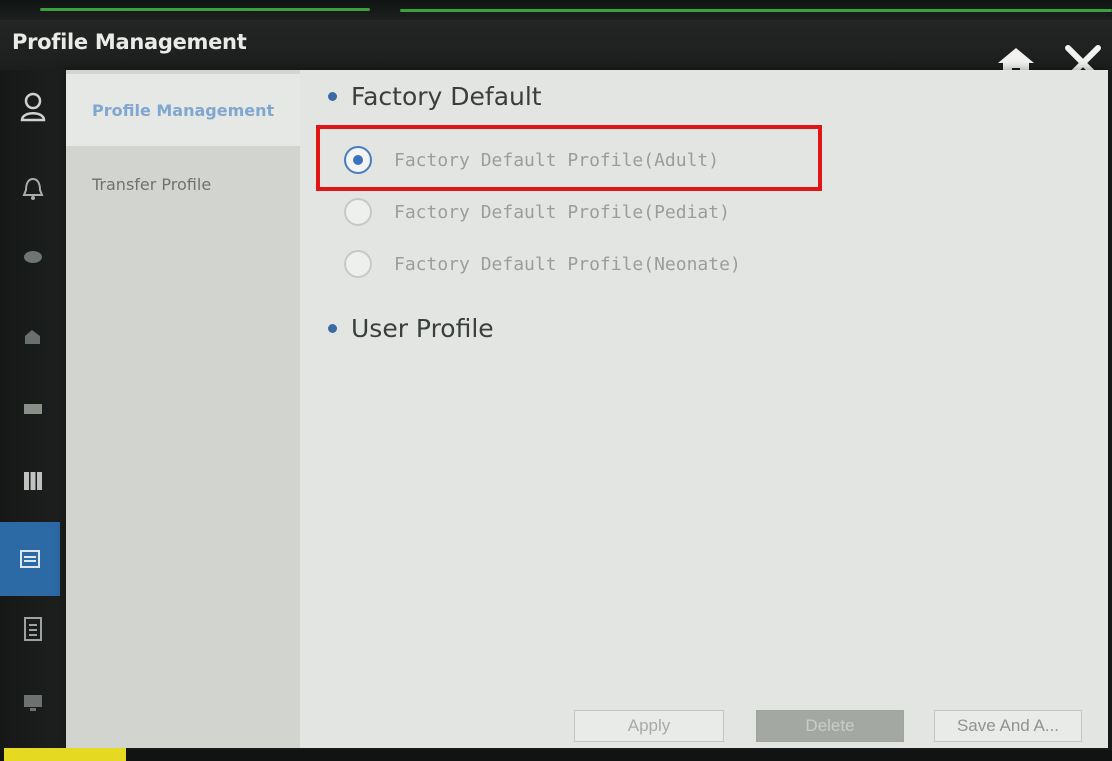 The image size is (1112, 761). I want to click on section-title: User Profile, so click(422, 328).